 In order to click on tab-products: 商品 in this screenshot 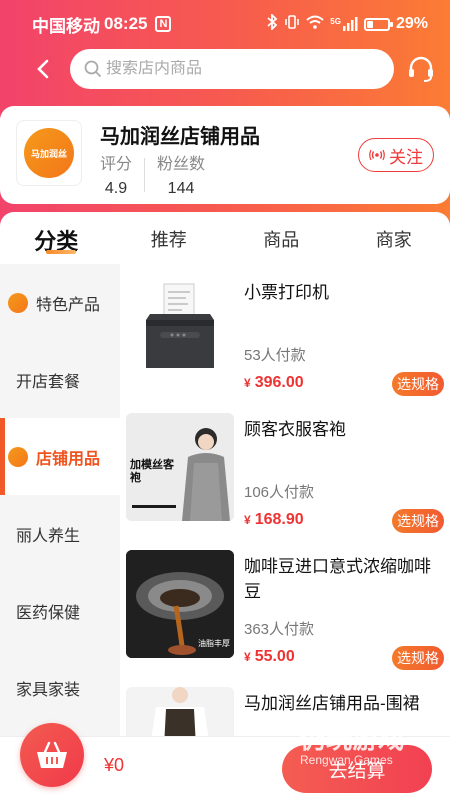, I will do `click(281, 238)`.